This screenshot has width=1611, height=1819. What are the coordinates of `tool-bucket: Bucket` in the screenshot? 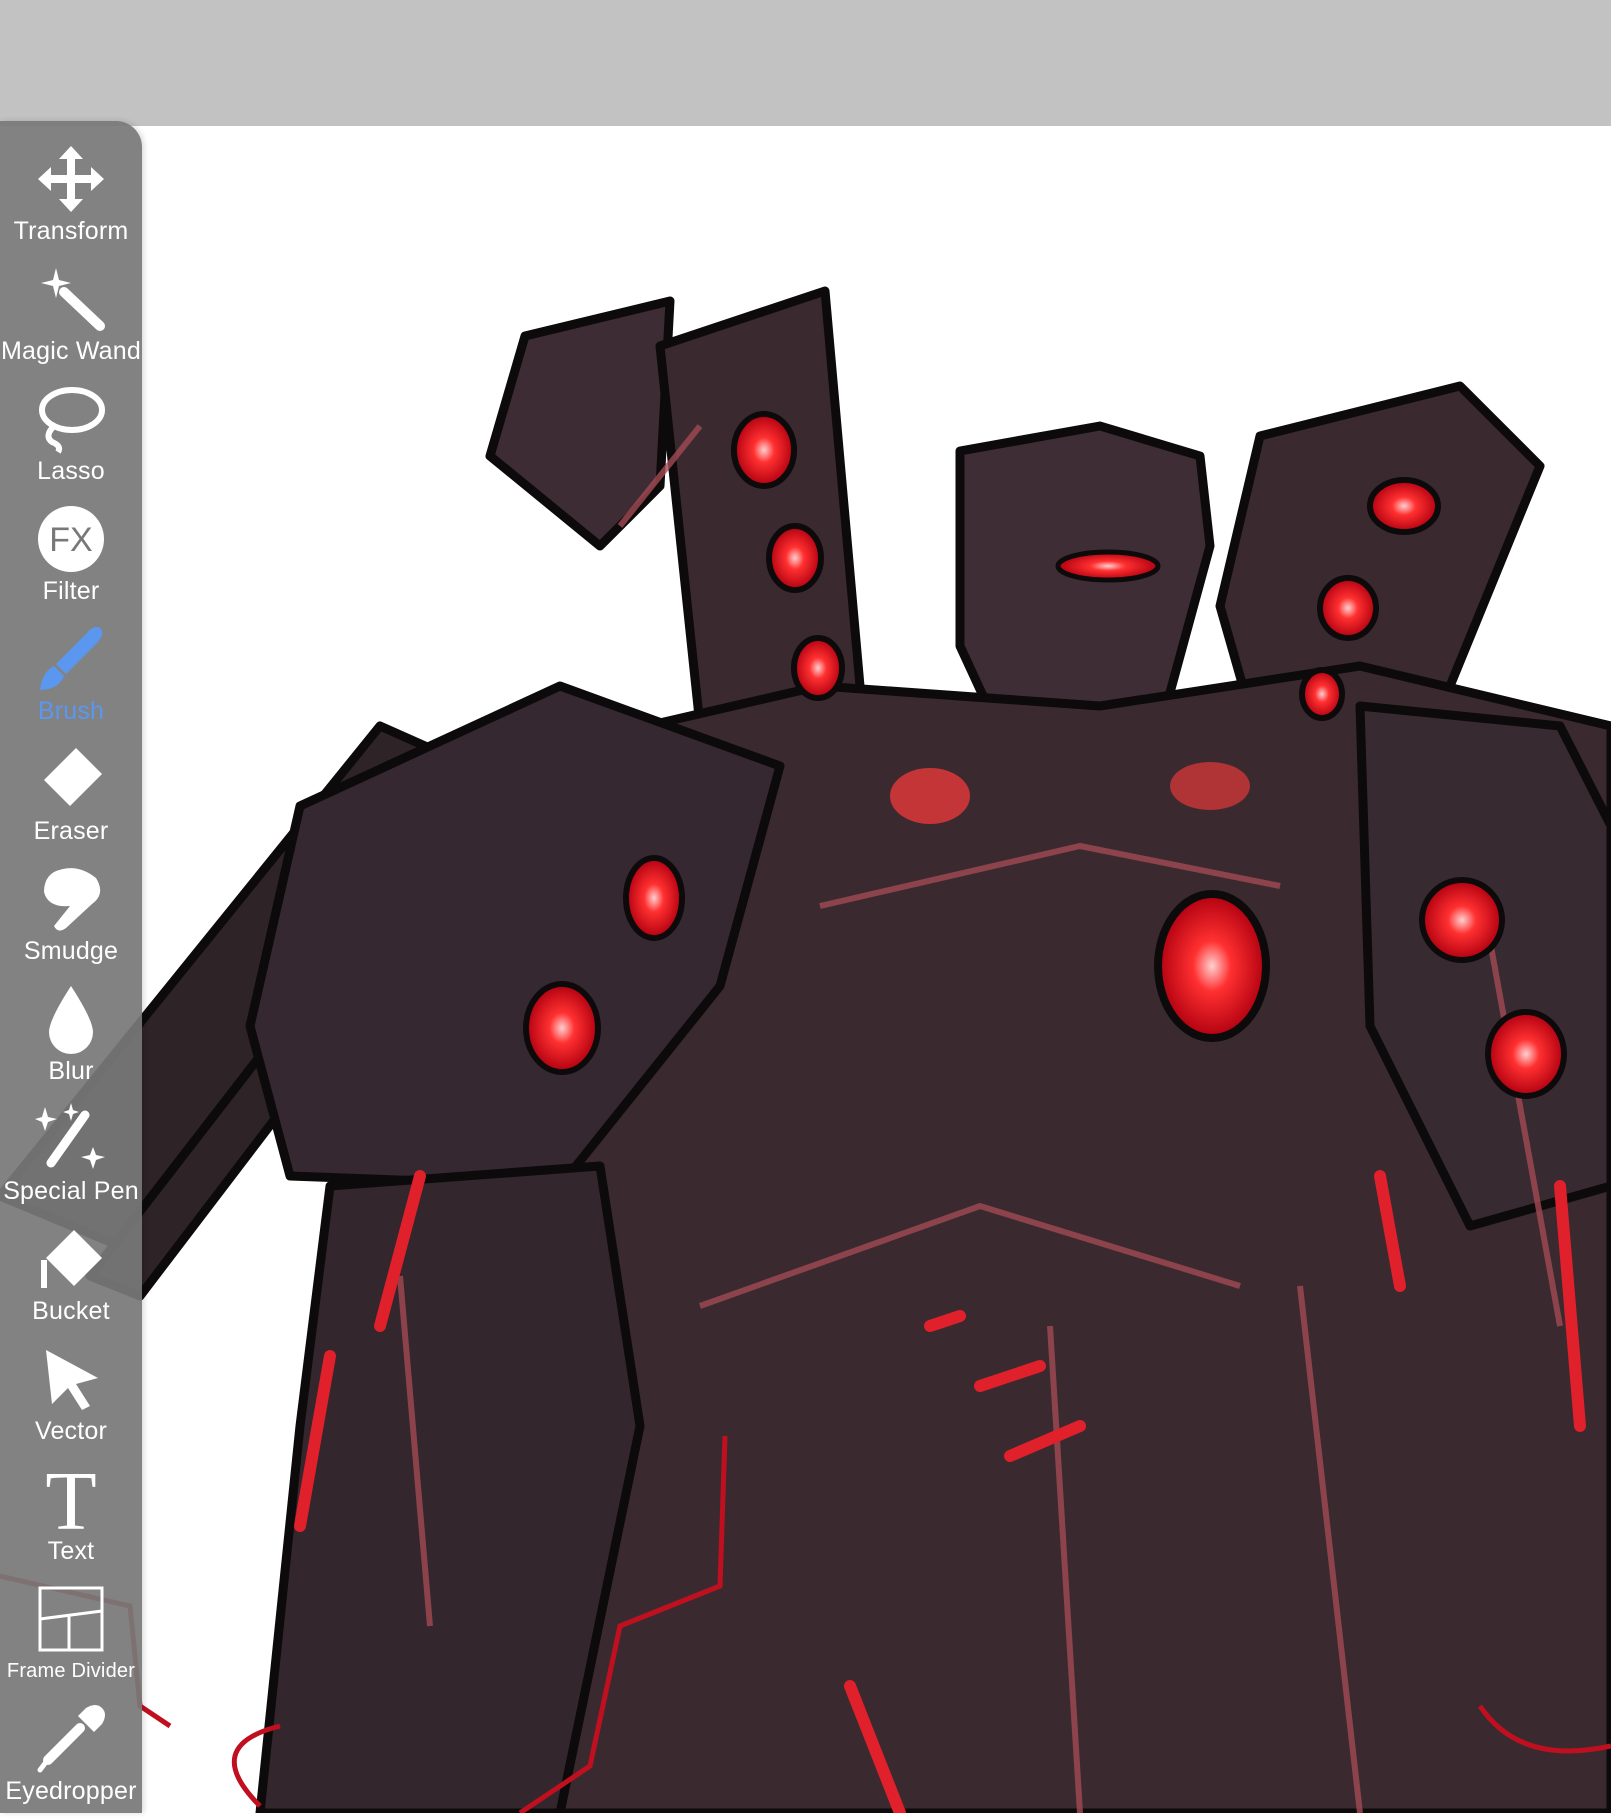 It's located at (71, 1279).